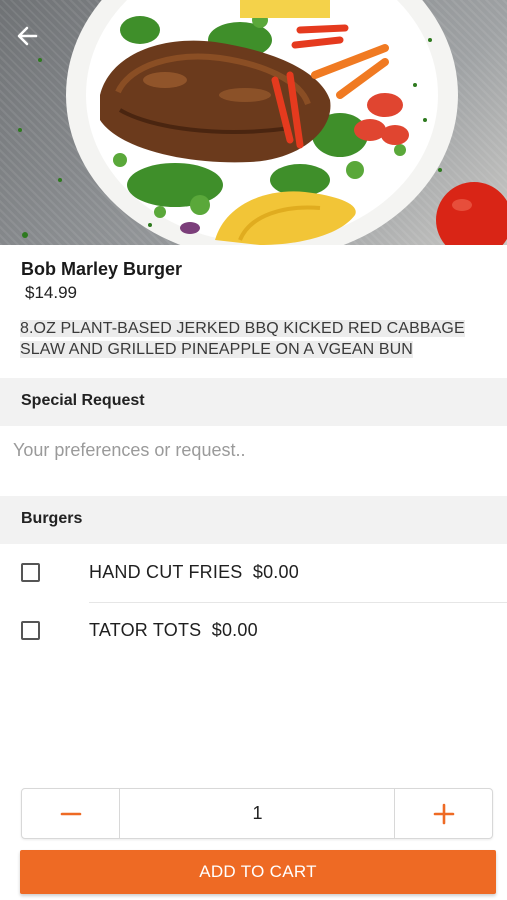  I want to click on increase-quantity-button, so click(443, 813).